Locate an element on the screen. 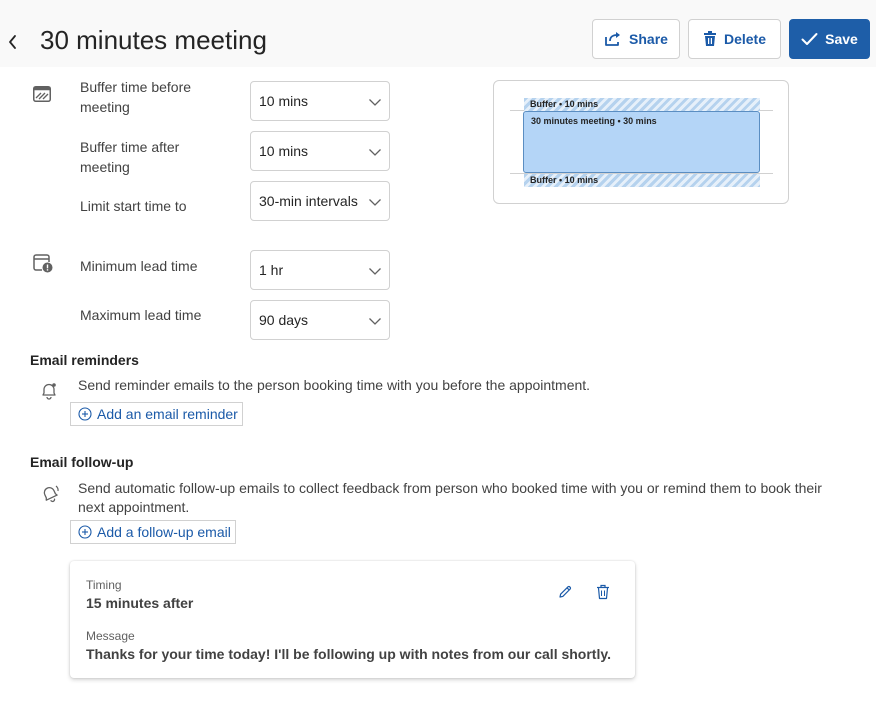  min-lead-select: 1 hr is located at coordinates (320, 270).